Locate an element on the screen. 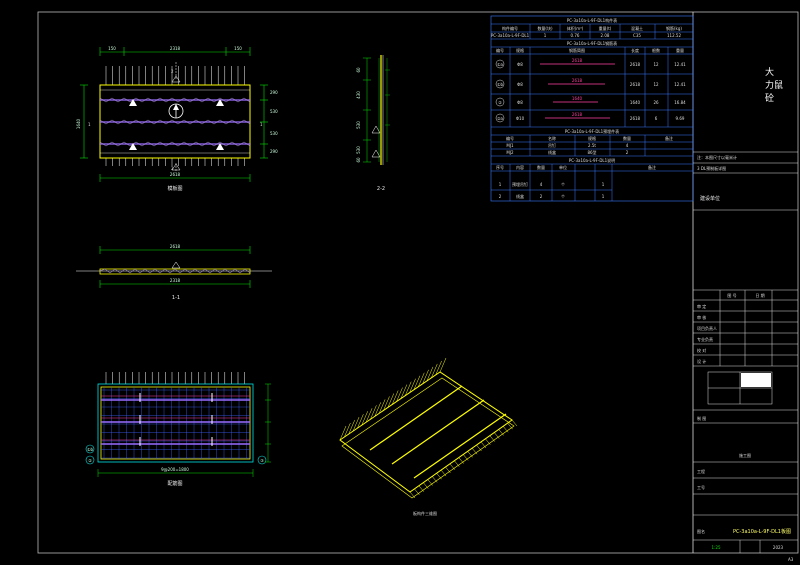 The height and width of the screenshot is (565, 800). s22-dim-1: 60 is located at coordinates (358, 70).